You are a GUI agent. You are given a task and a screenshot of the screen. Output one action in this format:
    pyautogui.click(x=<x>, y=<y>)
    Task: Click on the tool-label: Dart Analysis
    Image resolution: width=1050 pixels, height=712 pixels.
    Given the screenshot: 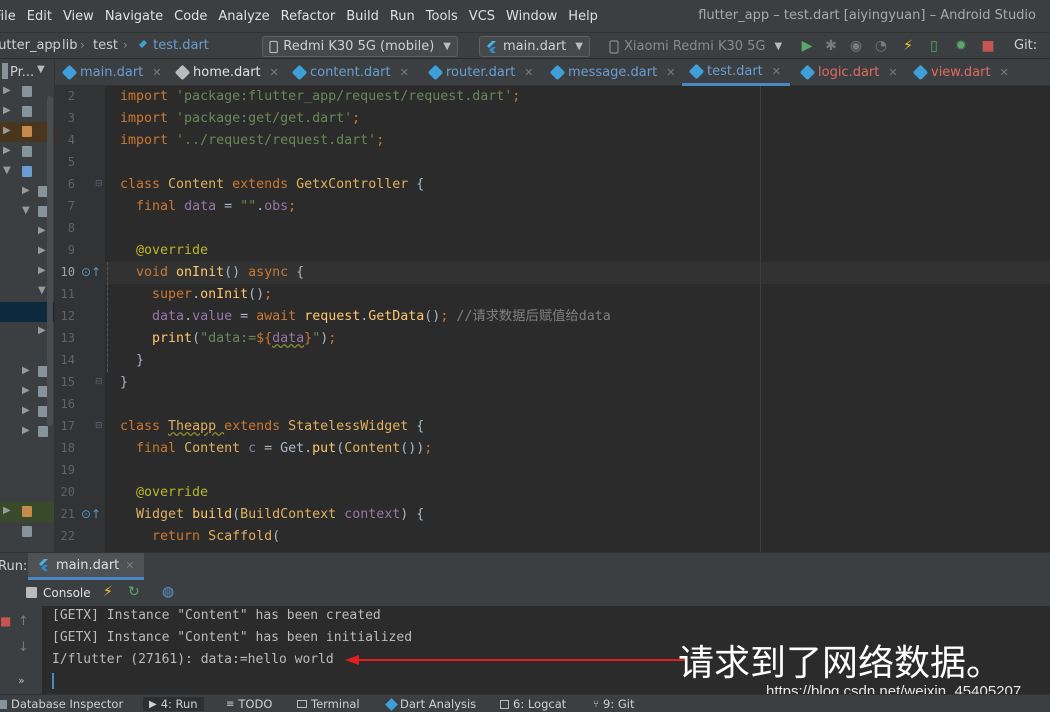 What is the action you would take?
    pyautogui.click(x=438, y=704)
    